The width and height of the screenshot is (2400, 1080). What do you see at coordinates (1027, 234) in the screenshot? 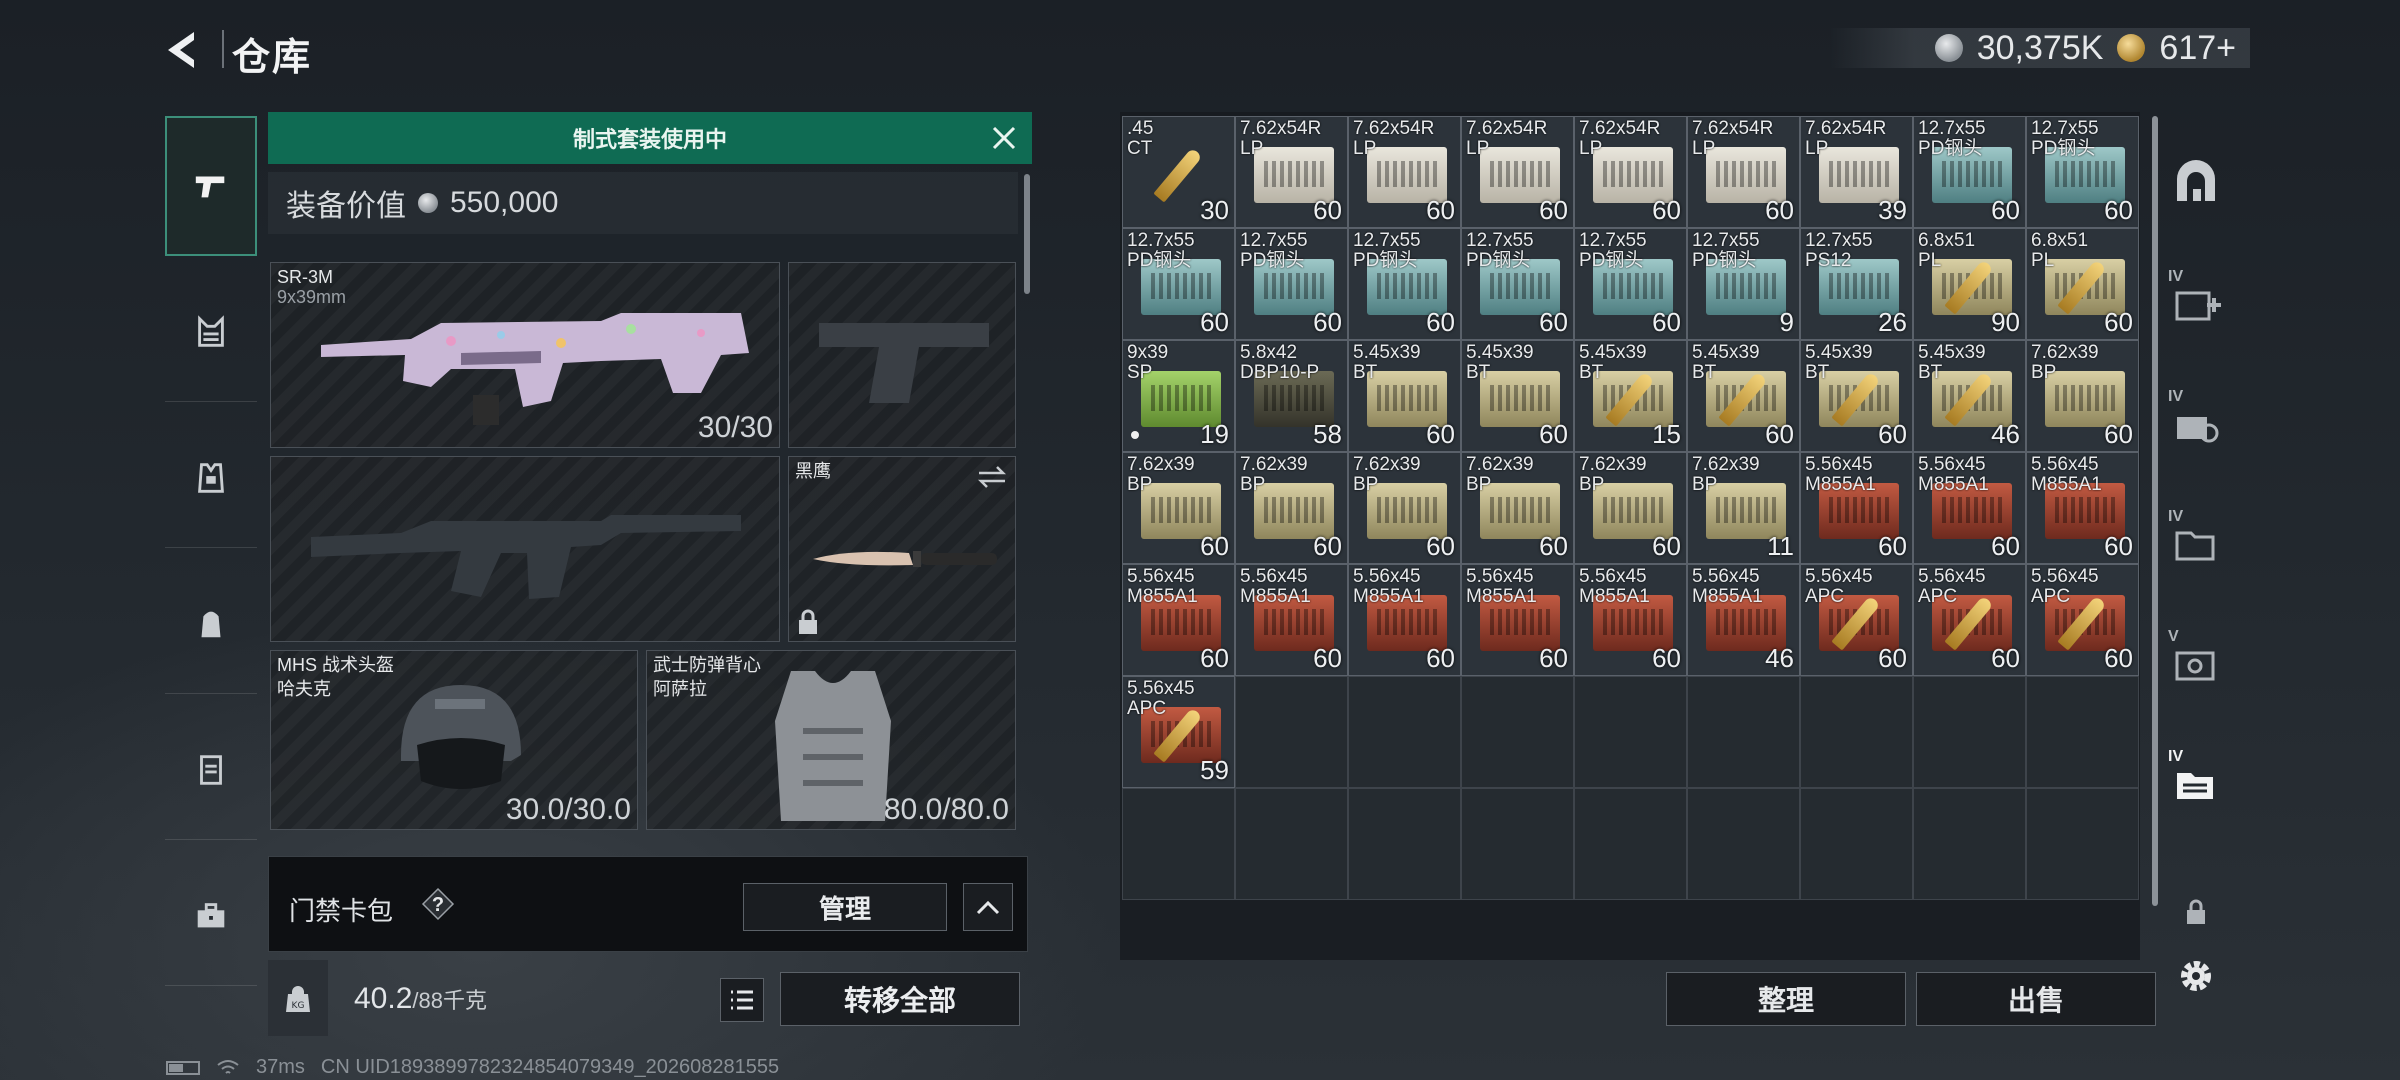
I see `loadout-scrollbar` at bounding box center [1027, 234].